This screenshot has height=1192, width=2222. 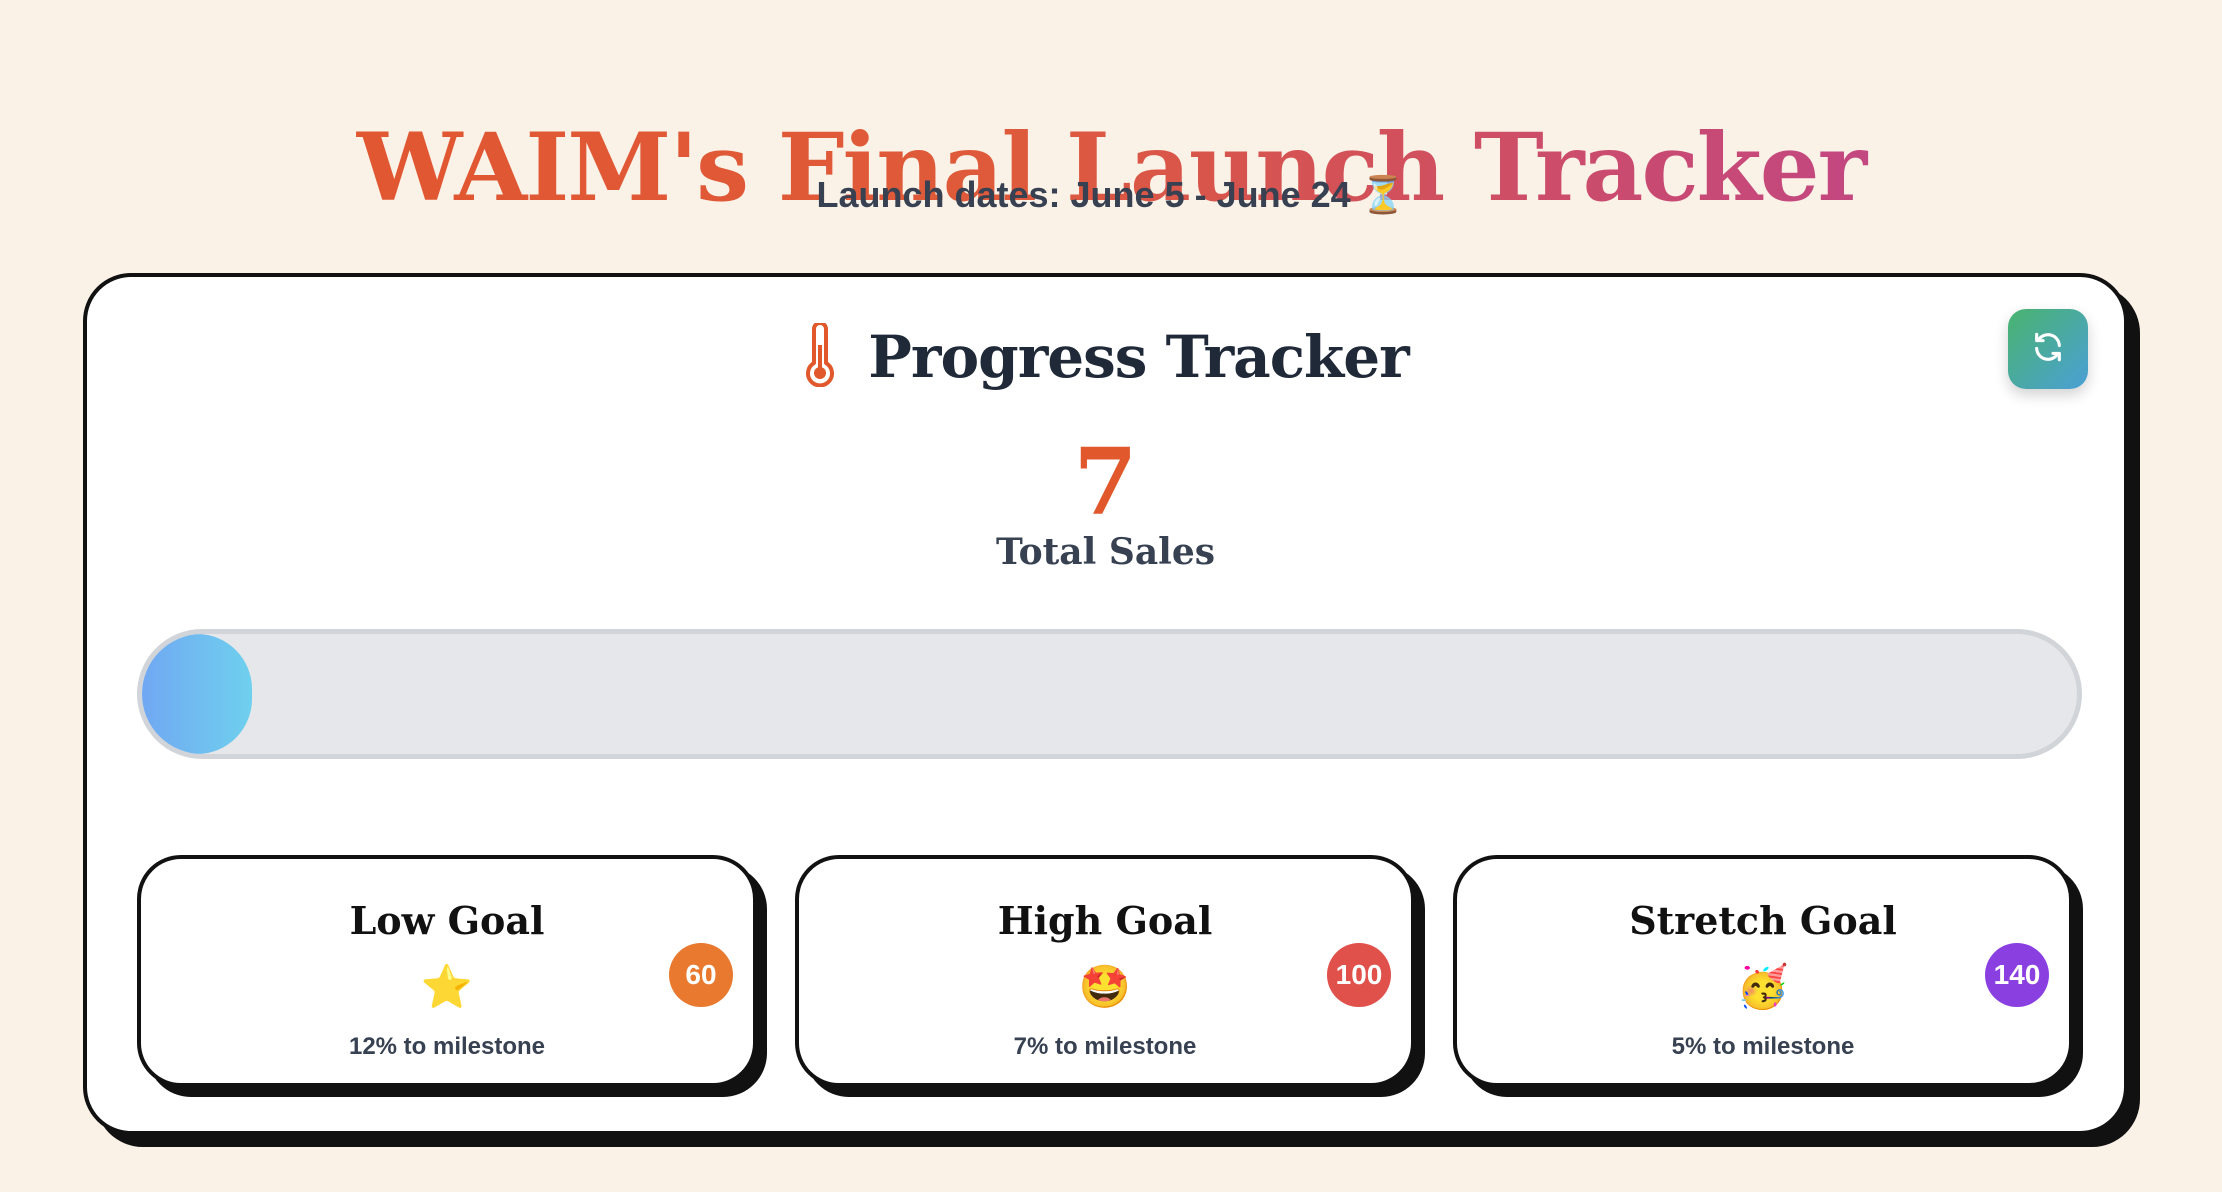 What do you see at coordinates (197, 694) in the screenshot?
I see `sales-progress-fill` at bounding box center [197, 694].